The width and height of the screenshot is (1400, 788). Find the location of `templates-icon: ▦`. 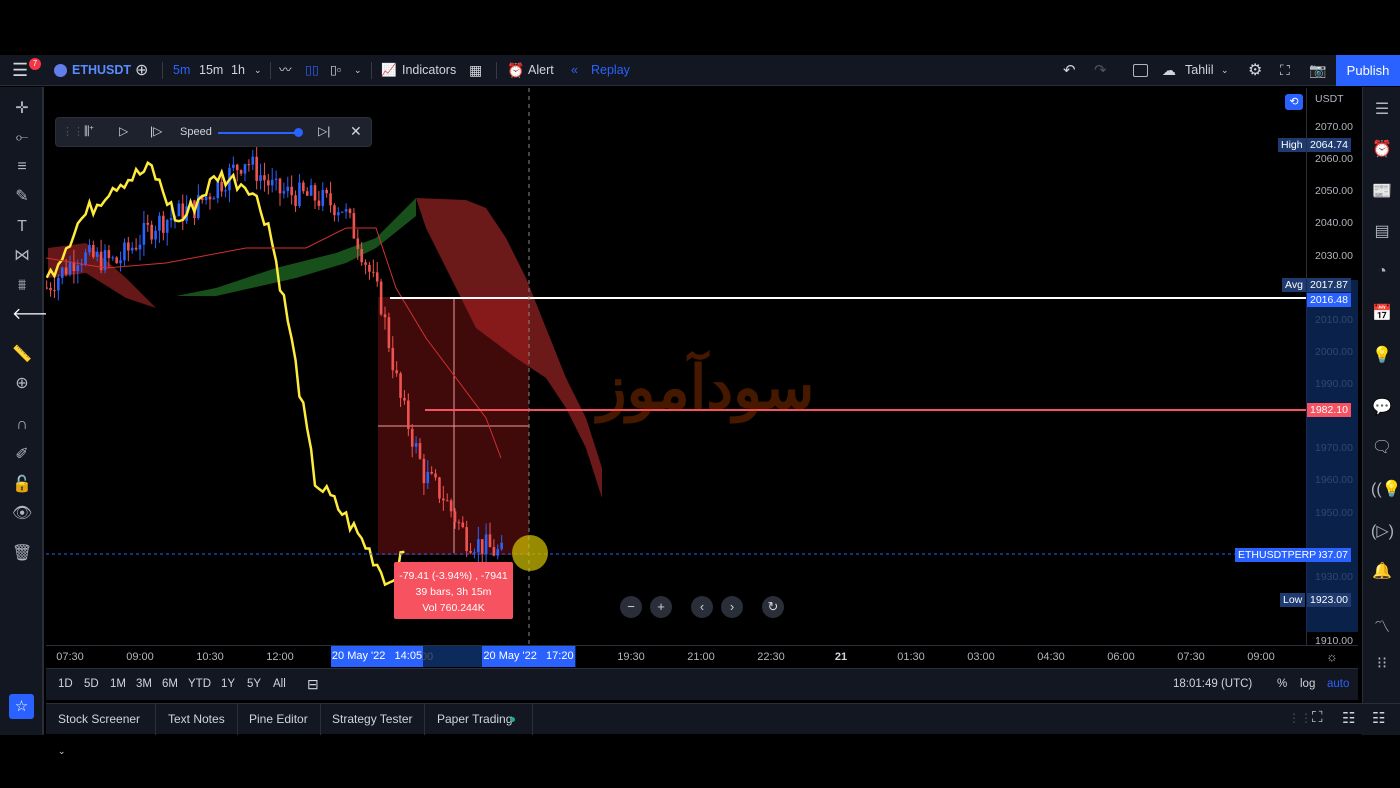

templates-icon: ▦ is located at coordinates (475, 70).